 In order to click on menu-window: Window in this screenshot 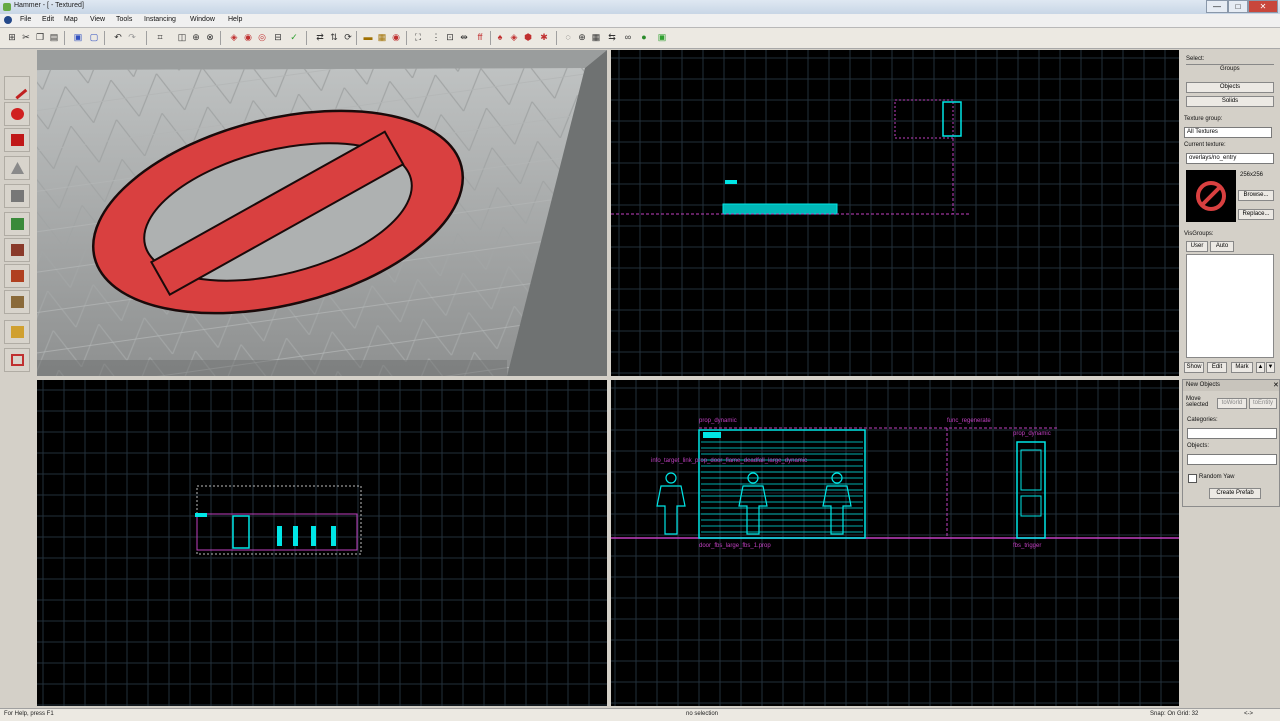, I will do `click(202, 19)`.